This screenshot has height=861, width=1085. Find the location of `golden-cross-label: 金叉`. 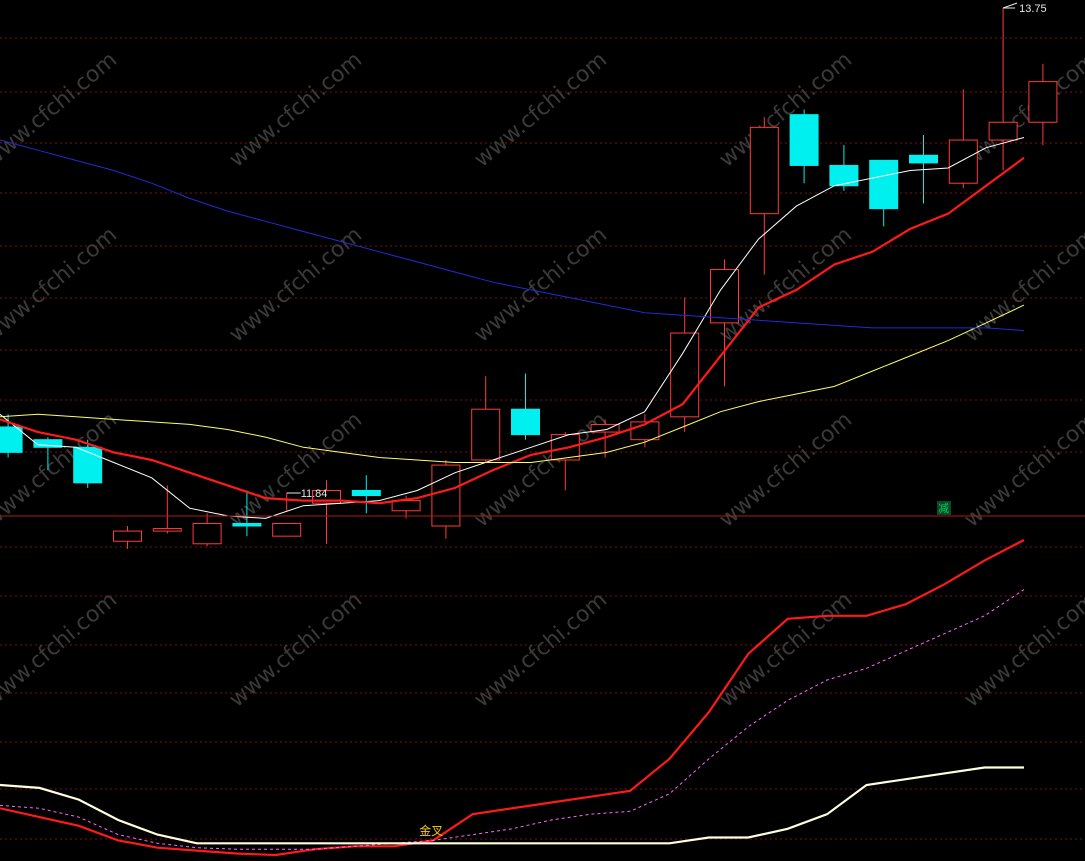

golden-cross-label: 金叉 is located at coordinates (431, 830).